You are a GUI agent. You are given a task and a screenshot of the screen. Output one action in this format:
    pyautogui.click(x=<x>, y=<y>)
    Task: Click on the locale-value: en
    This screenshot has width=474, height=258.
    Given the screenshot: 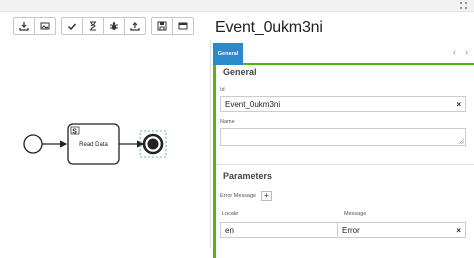 What is the action you would take?
    pyautogui.click(x=229, y=230)
    